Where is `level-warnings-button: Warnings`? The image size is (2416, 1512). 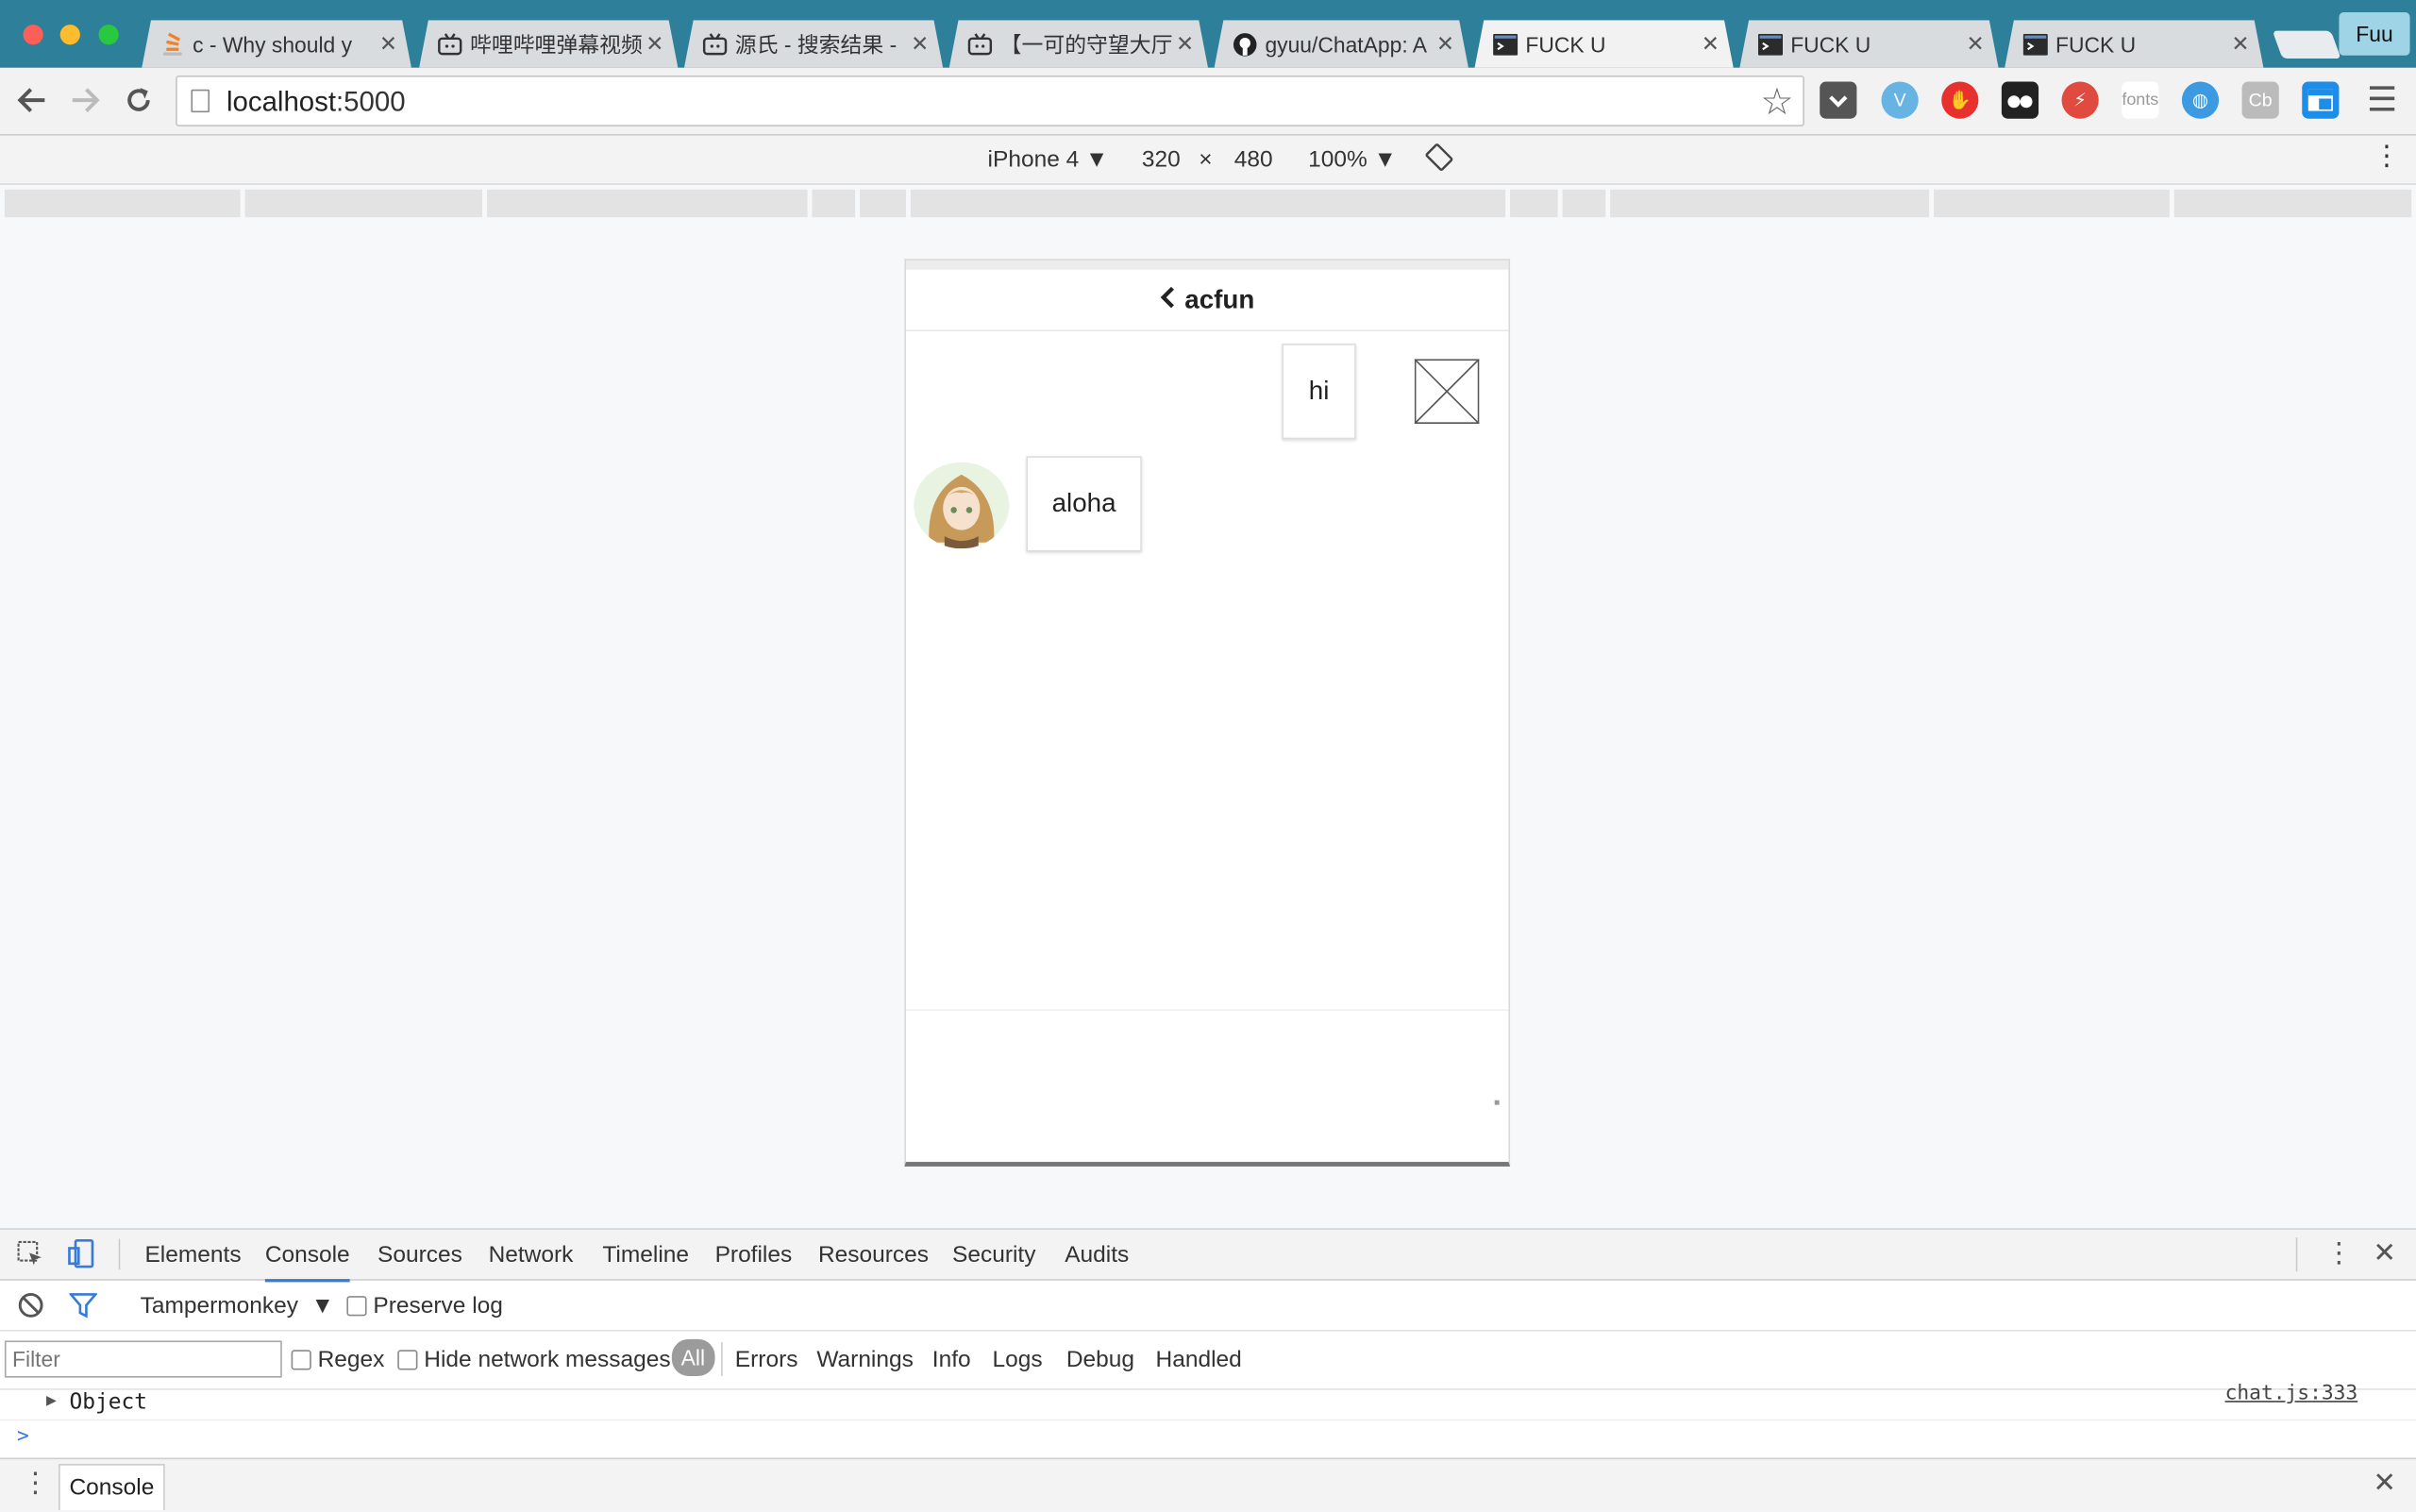 level-warnings-button: Warnings is located at coordinates (865, 1360).